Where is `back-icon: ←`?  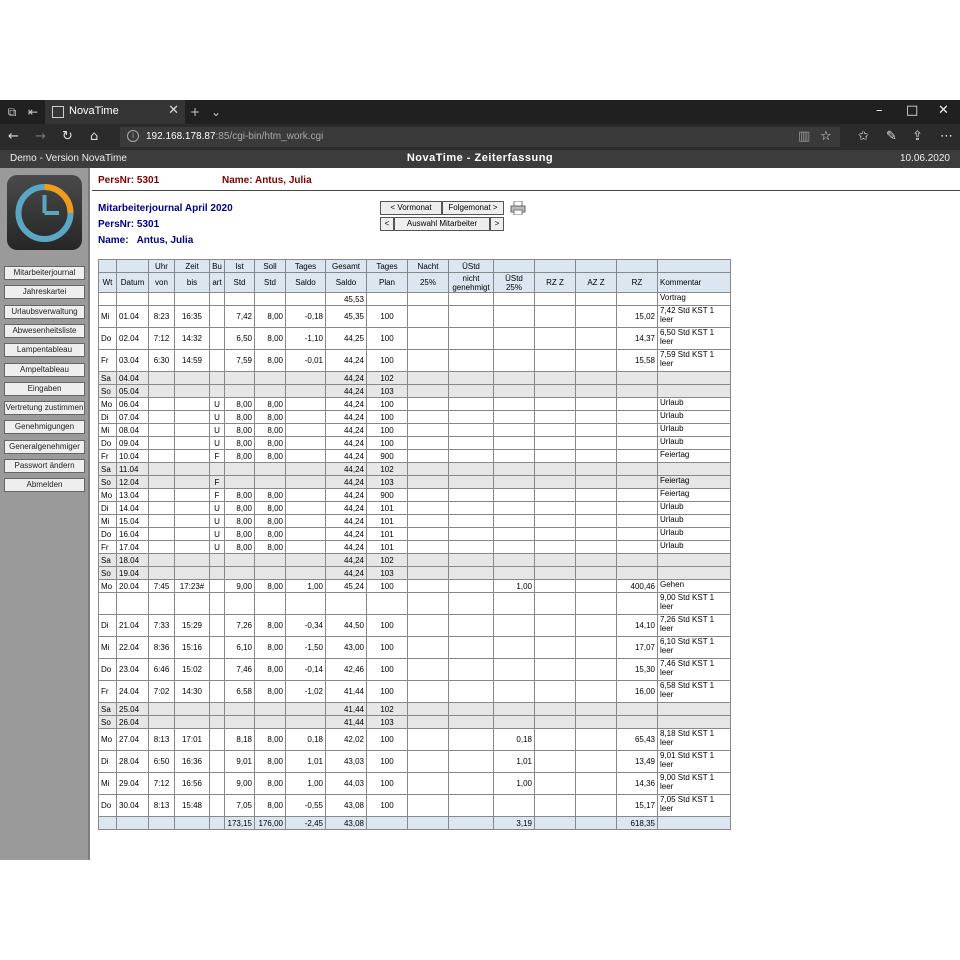
back-icon: ← is located at coordinates (13, 136).